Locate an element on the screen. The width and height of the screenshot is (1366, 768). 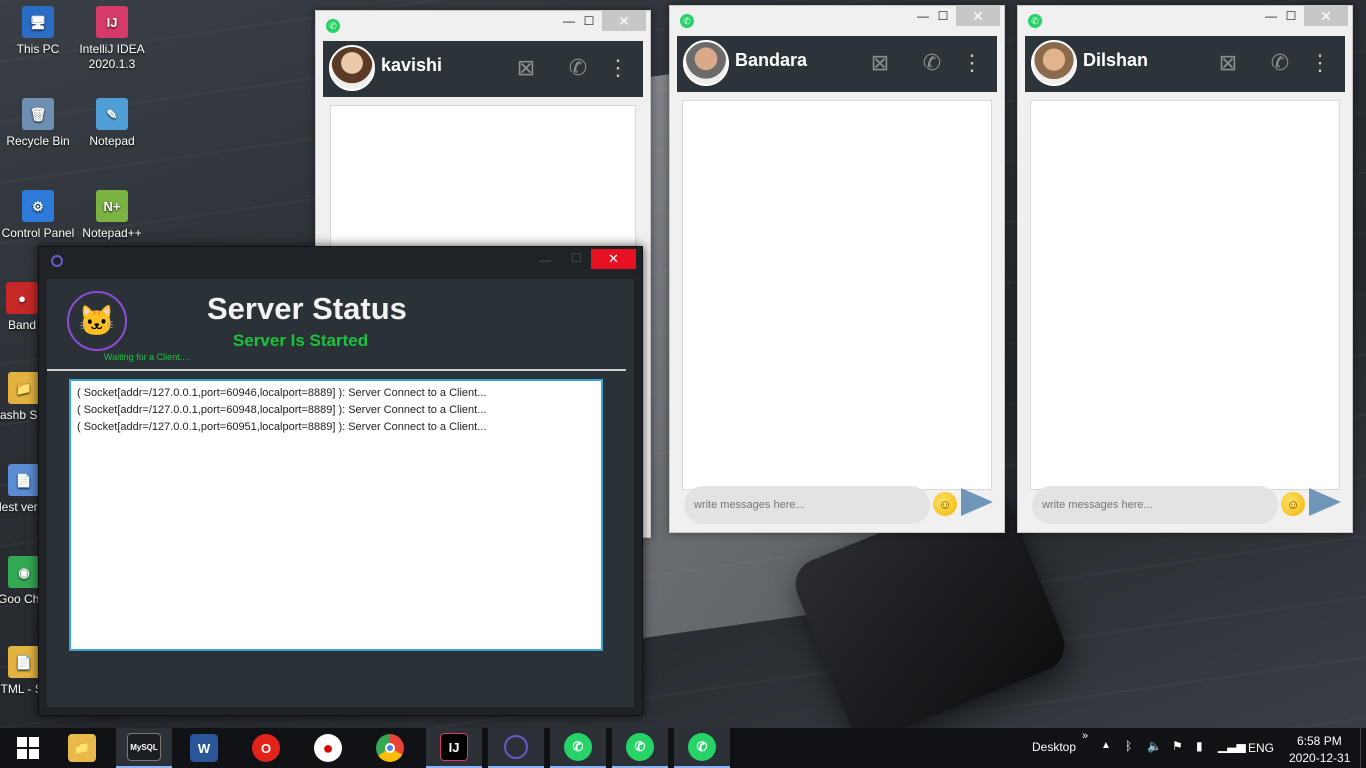
folder-icon: 📁 is located at coordinates (82, 748).